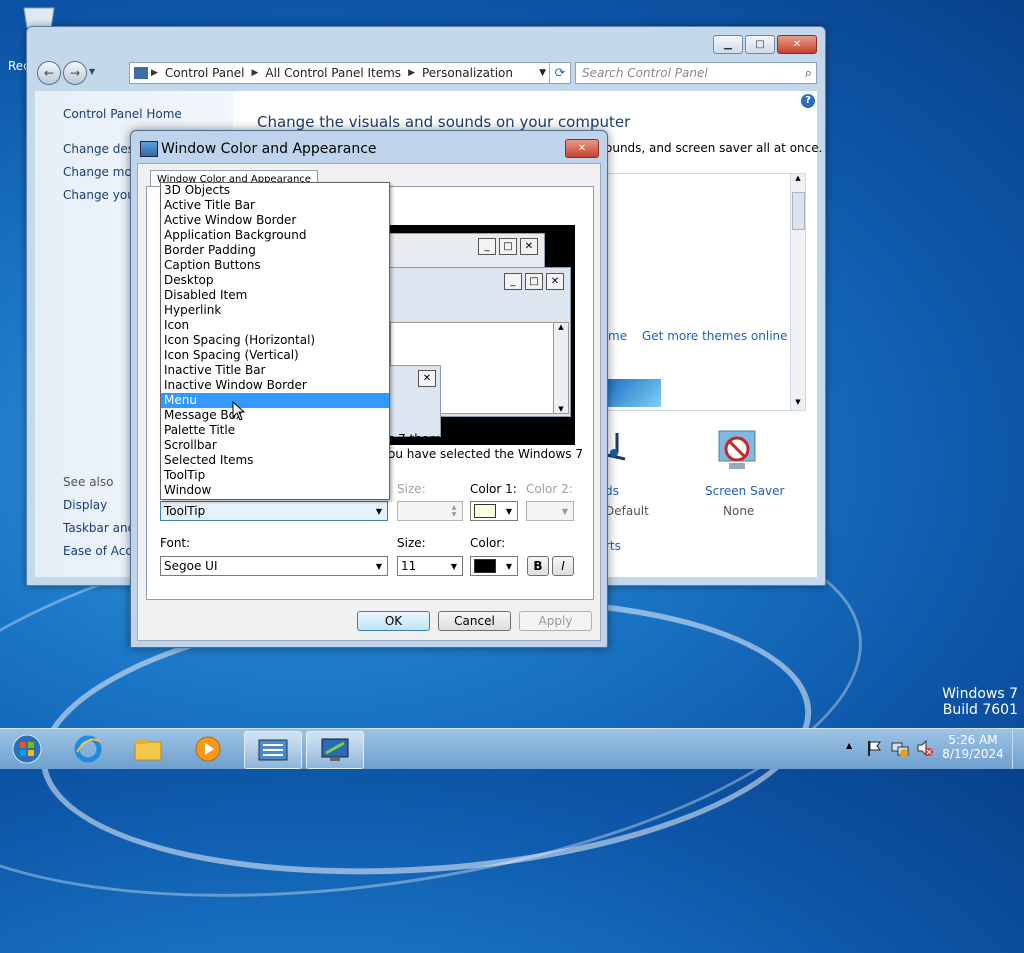  I want to click on scroll-up-icon: ▲, so click(798, 180).